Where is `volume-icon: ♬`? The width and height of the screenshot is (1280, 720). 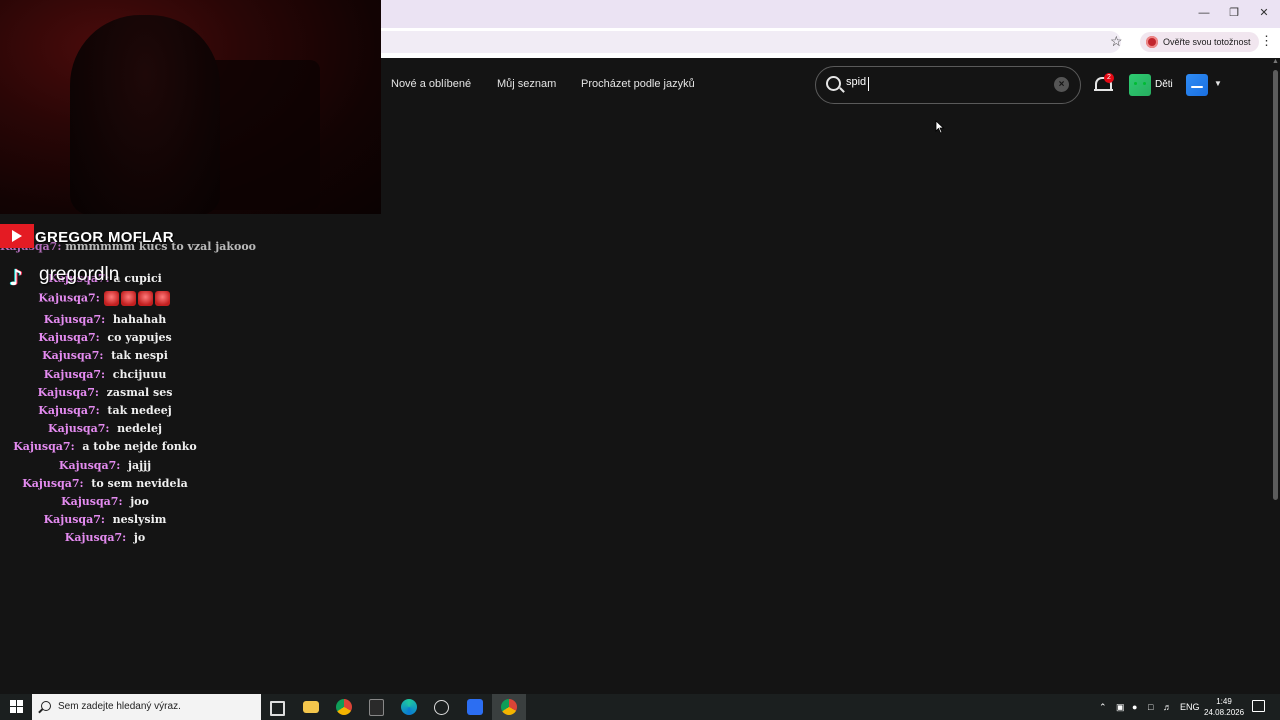
volume-icon: ♬ is located at coordinates (1167, 707).